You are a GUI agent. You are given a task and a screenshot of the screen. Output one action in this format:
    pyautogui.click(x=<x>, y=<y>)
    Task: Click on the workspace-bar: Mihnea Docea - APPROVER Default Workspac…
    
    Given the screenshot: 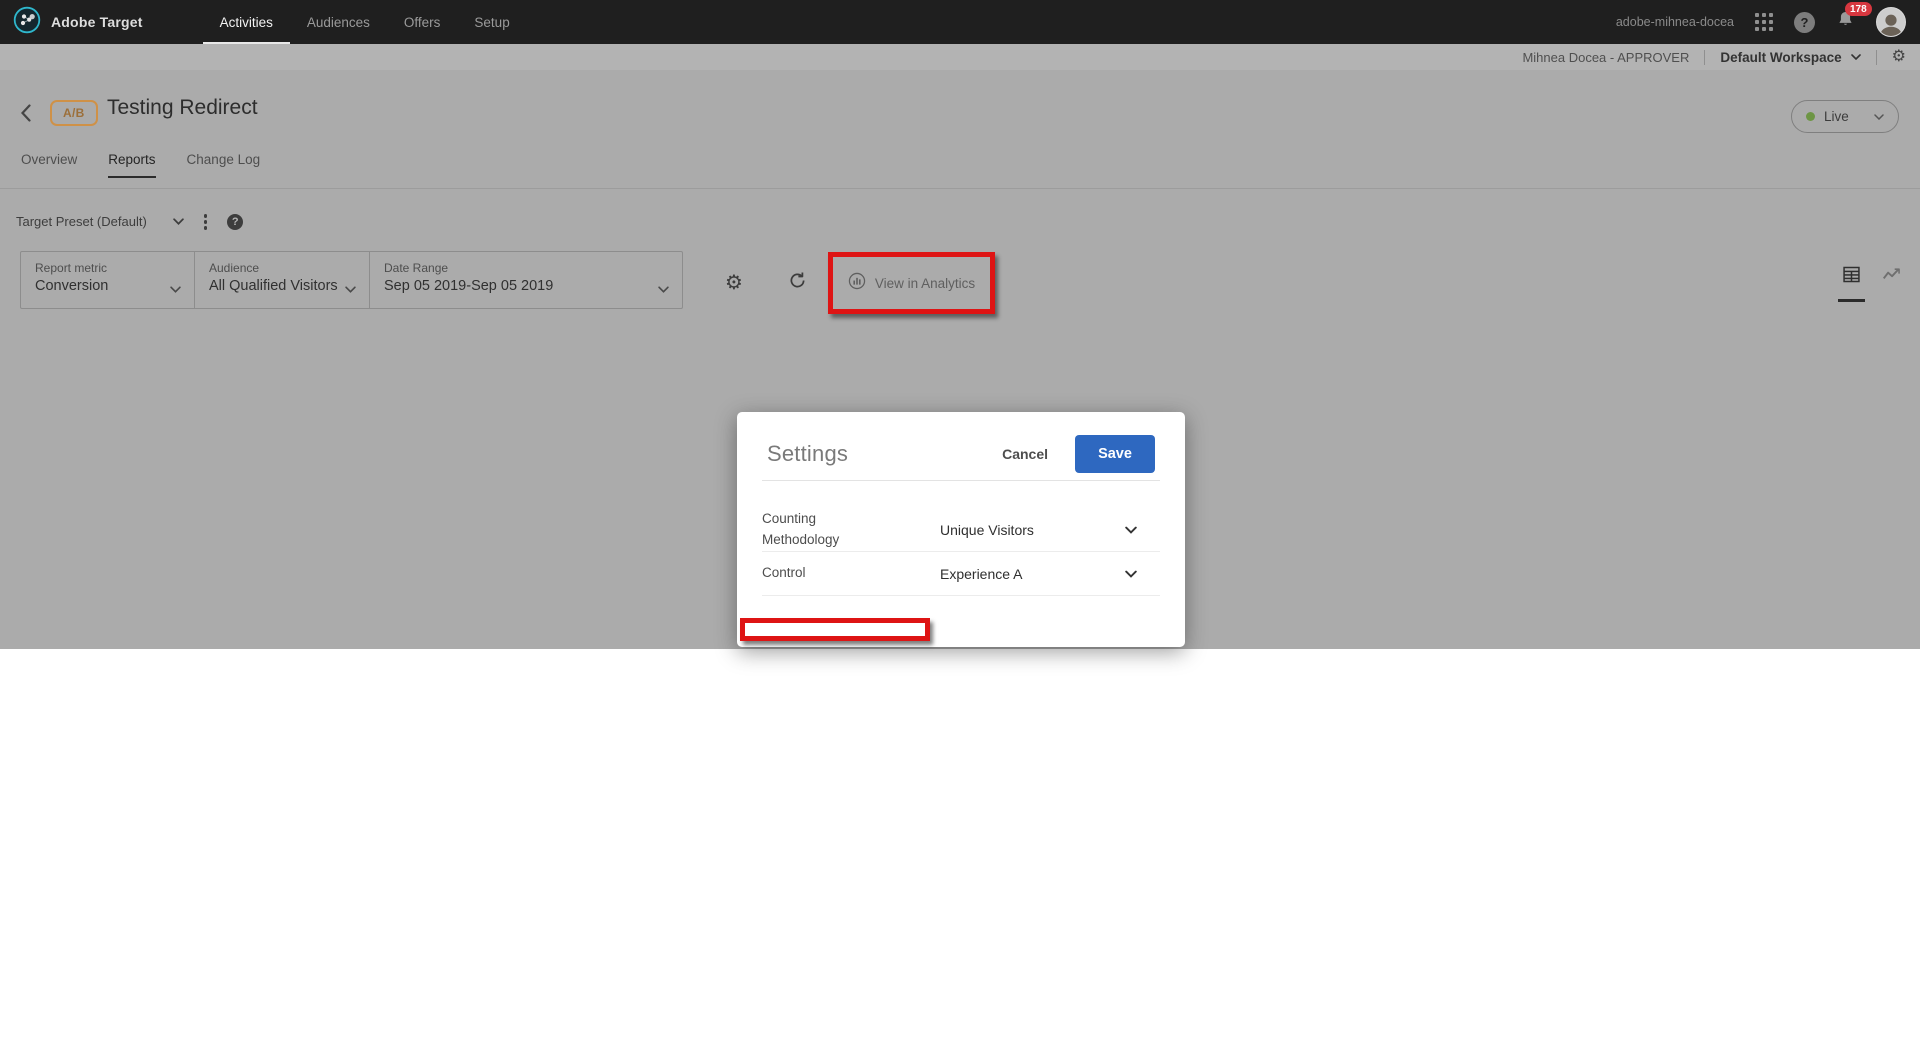 What is the action you would take?
    pyautogui.click(x=960, y=57)
    